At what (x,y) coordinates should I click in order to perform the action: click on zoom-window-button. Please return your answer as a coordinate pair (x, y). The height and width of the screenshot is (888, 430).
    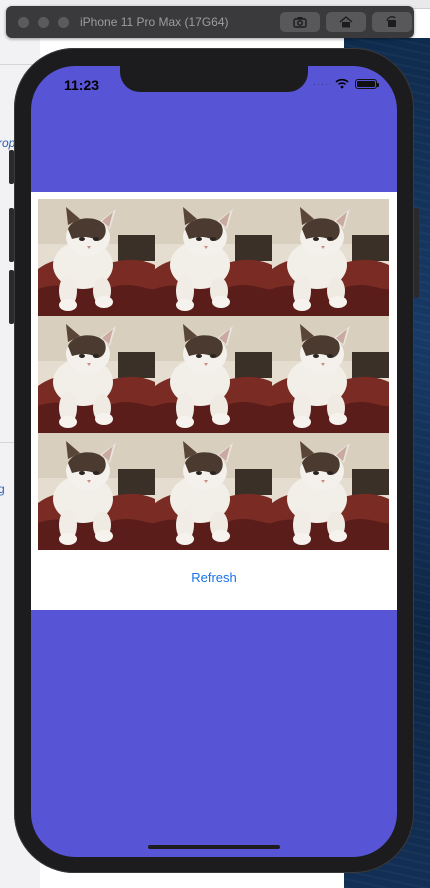
    Looking at the image, I should click on (63, 22).